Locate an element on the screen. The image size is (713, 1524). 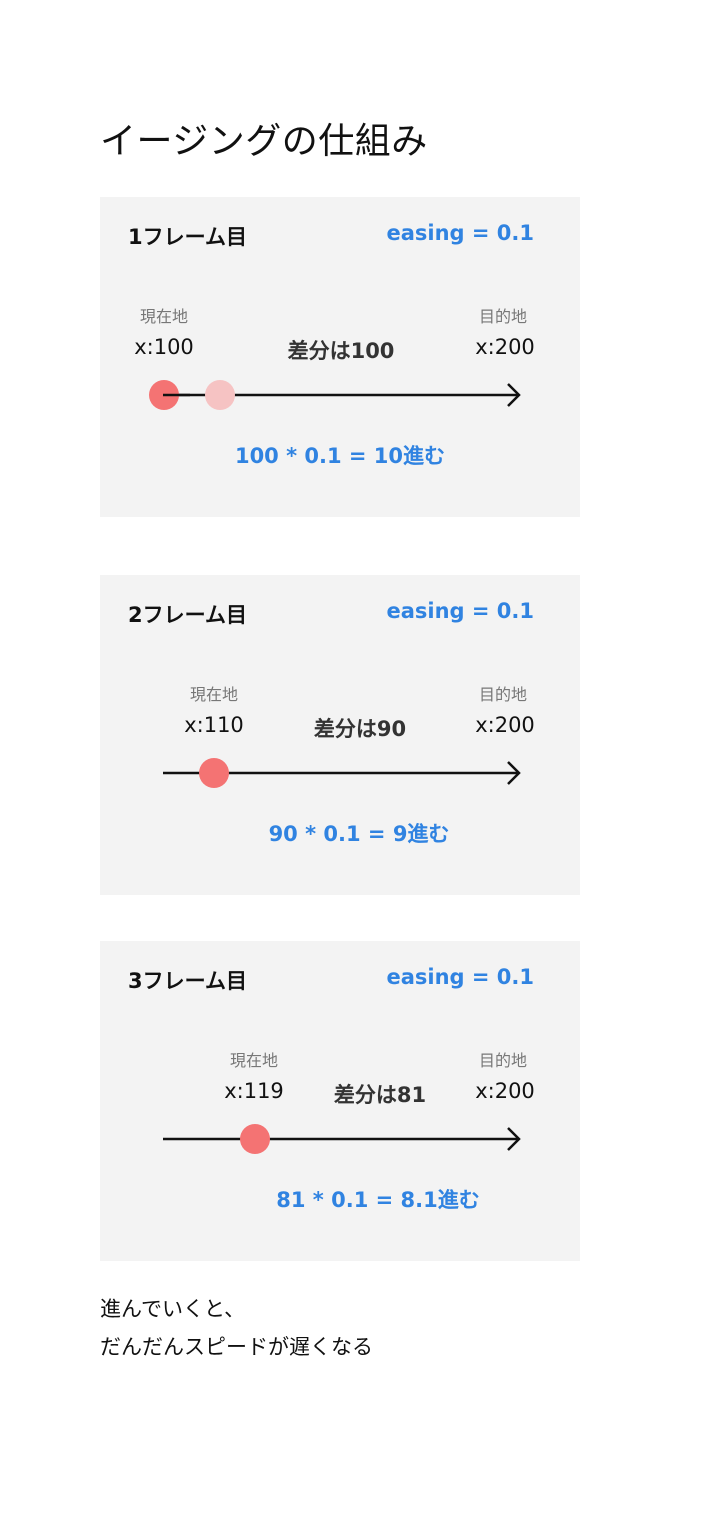
next-position-dot is located at coordinates (220, 395).